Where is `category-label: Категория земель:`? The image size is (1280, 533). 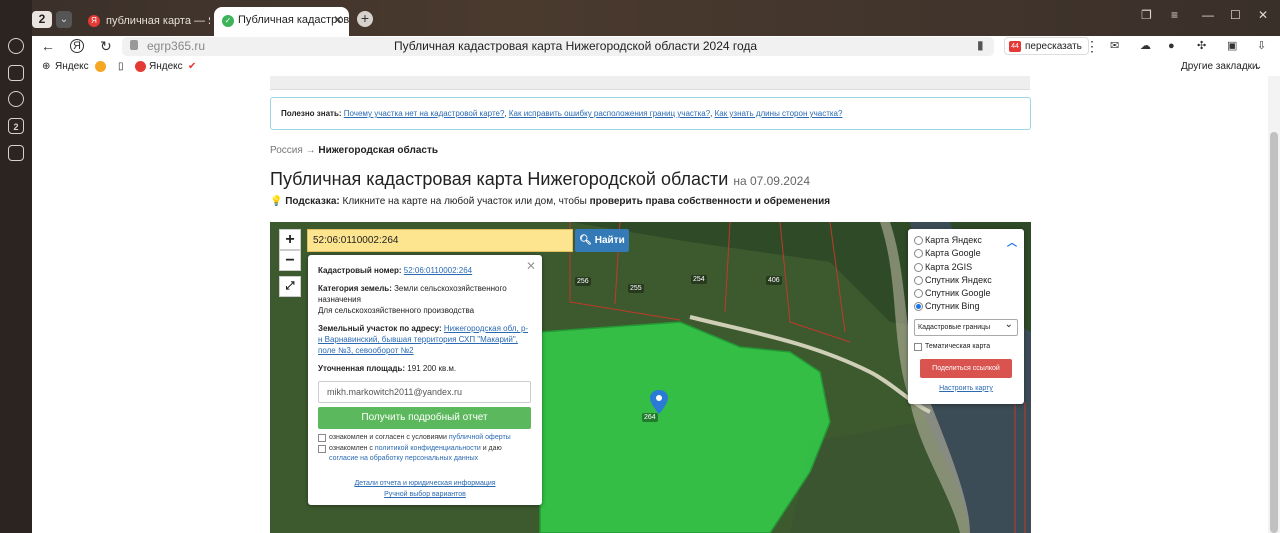 category-label: Категория земель: is located at coordinates (355, 288).